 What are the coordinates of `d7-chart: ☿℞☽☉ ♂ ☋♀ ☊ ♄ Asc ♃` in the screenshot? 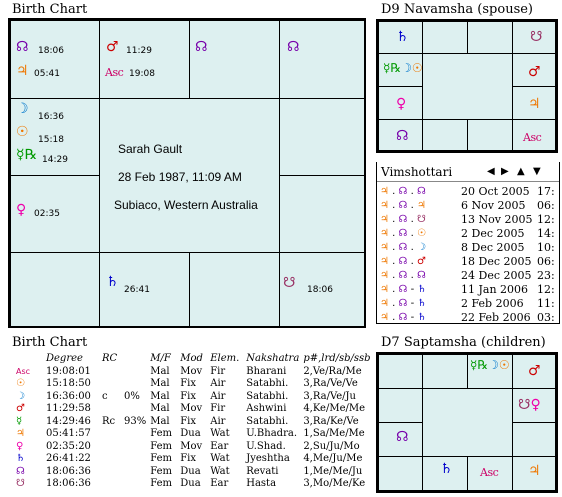 It's located at (467, 422).